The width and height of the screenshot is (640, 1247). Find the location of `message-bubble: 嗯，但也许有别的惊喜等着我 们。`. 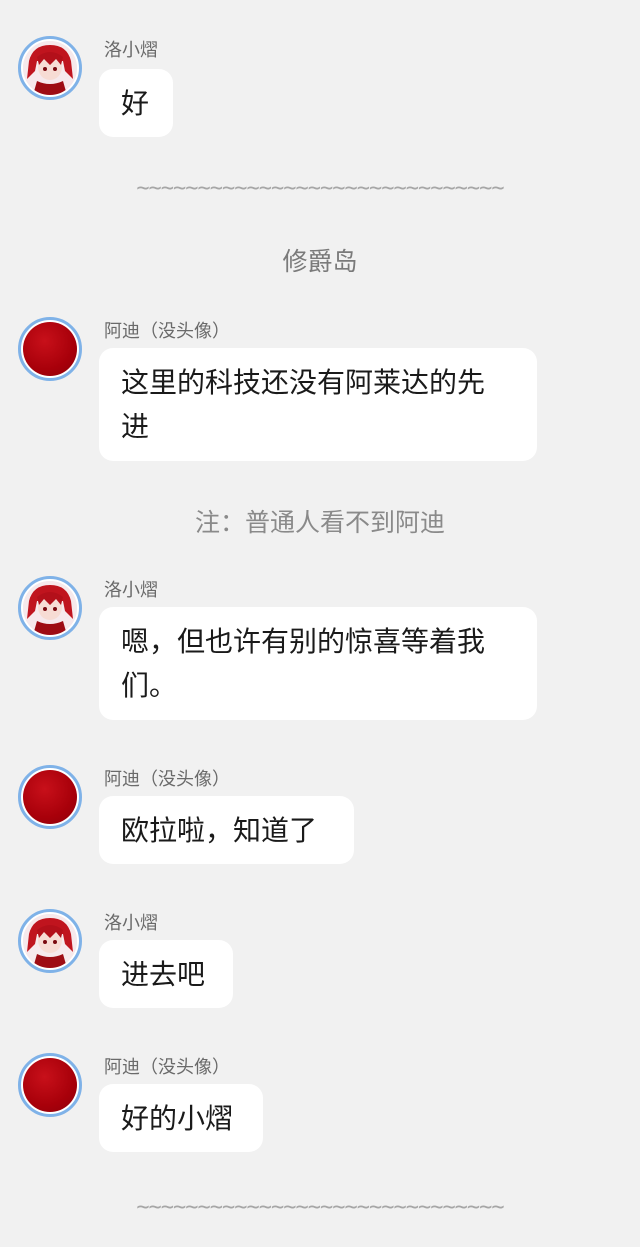

message-bubble: 嗯，但也许有别的惊喜等着我 们。 is located at coordinates (318, 663).